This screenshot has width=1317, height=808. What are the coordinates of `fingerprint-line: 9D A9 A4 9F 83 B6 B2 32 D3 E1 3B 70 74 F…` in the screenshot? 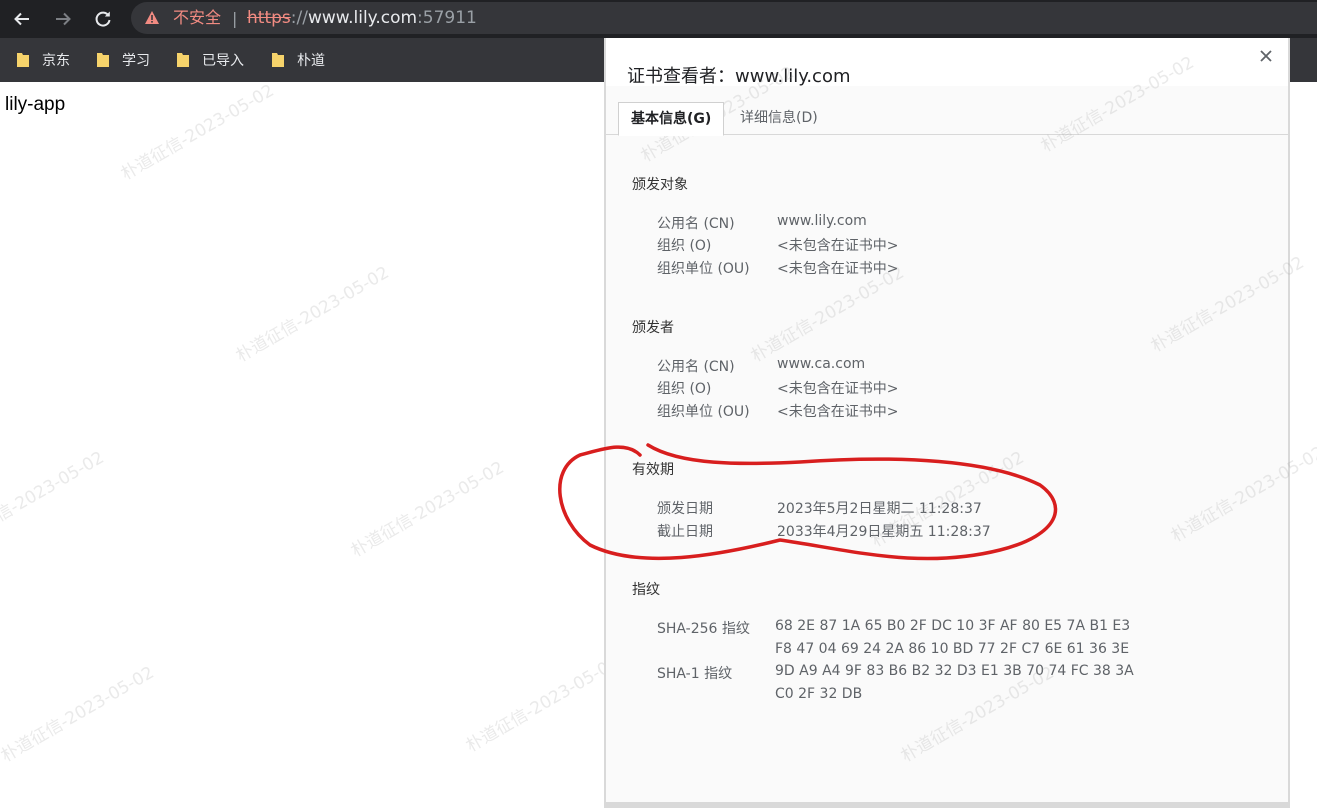 It's located at (954, 671).